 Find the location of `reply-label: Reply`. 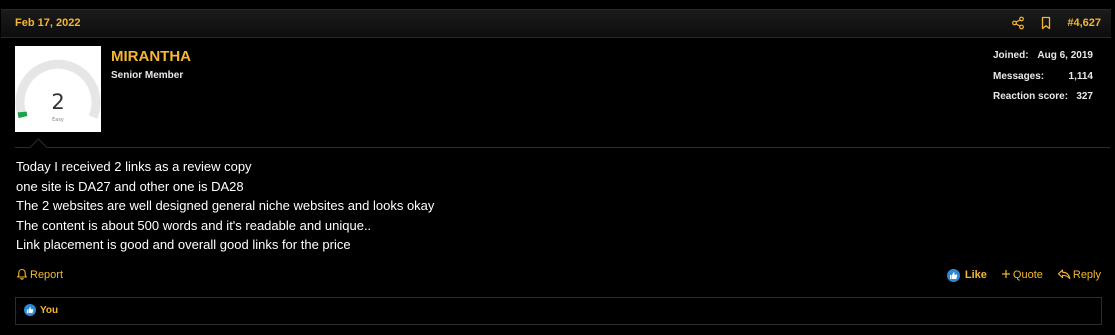

reply-label: Reply is located at coordinates (1086, 275).